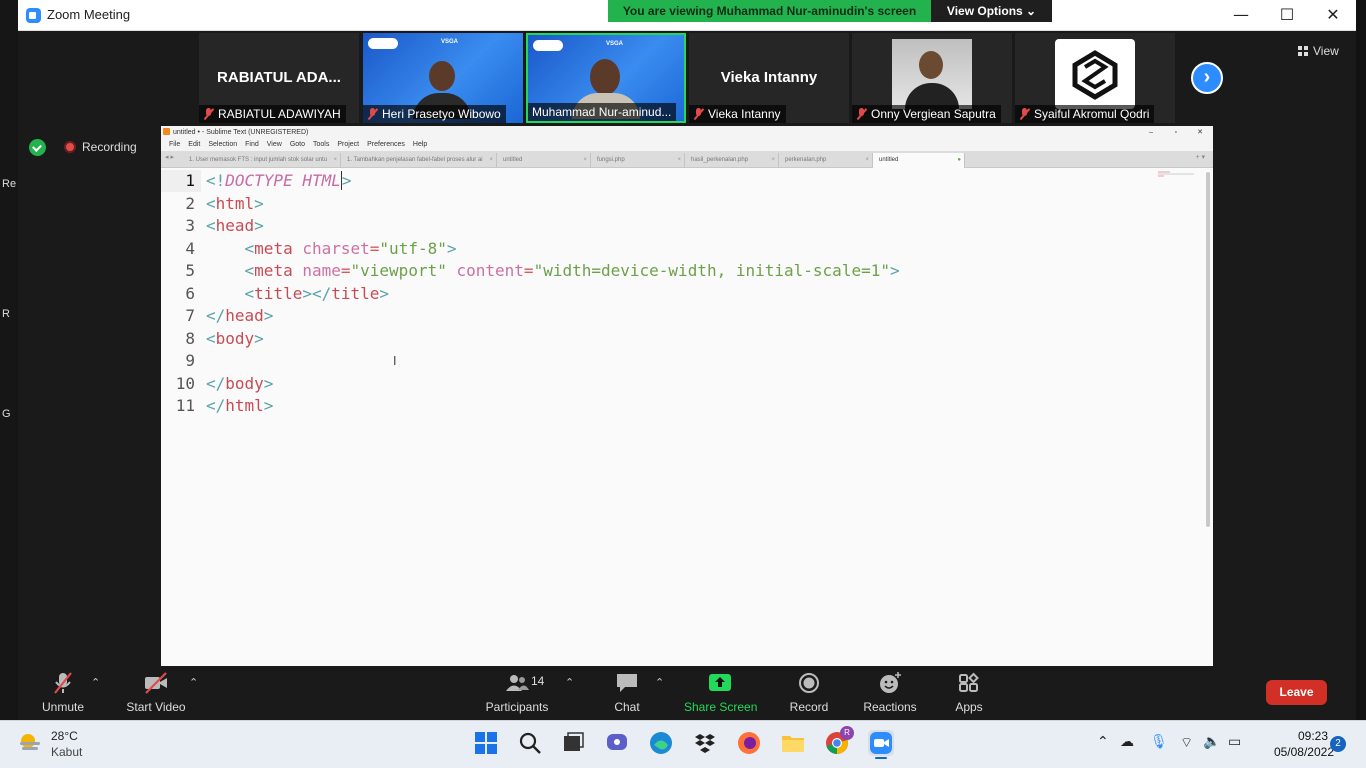  Describe the element at coordinates (1200, 157) in the screenshot. I see `tab-menu-icon: + ▾` at that location.